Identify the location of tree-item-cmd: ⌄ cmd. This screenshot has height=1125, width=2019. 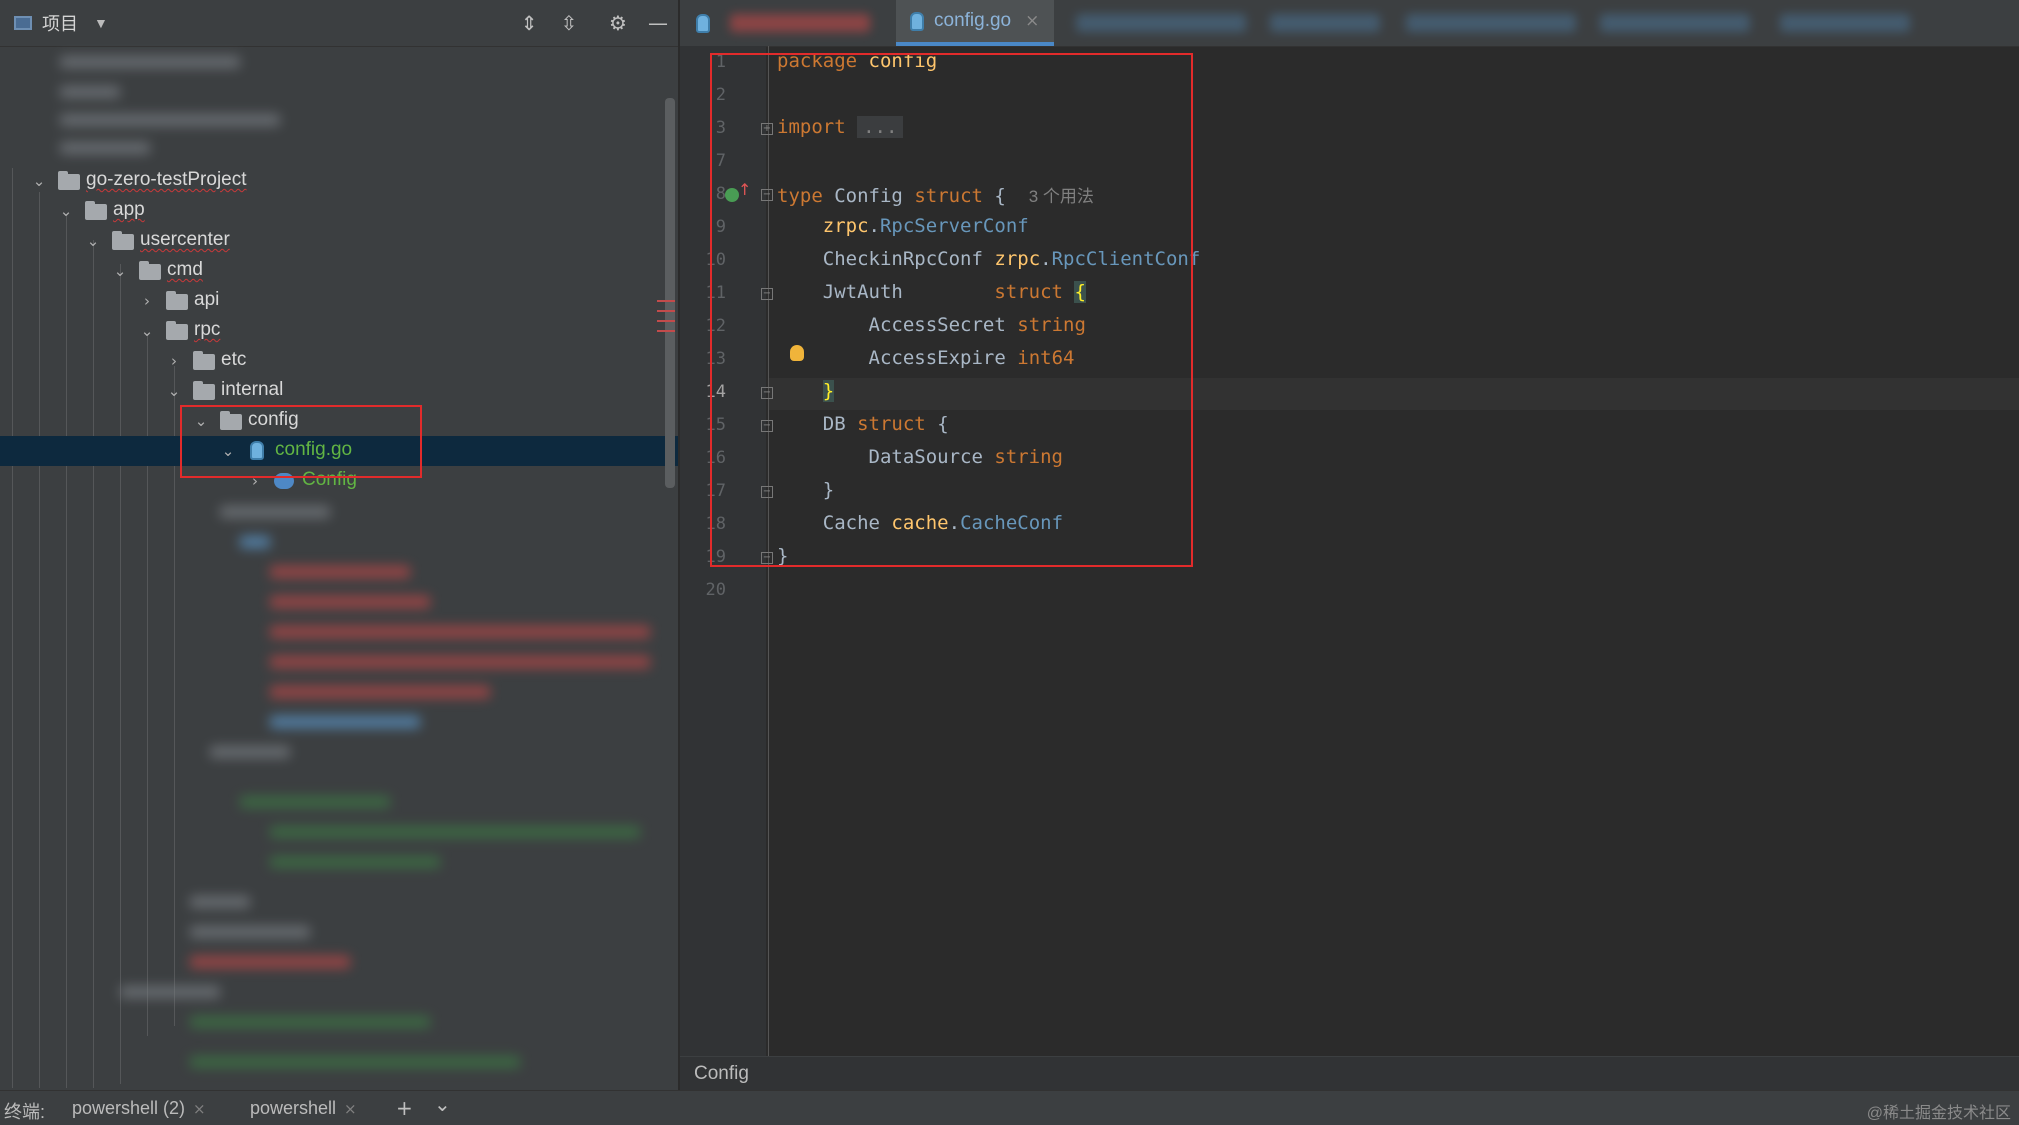
(339, 271).